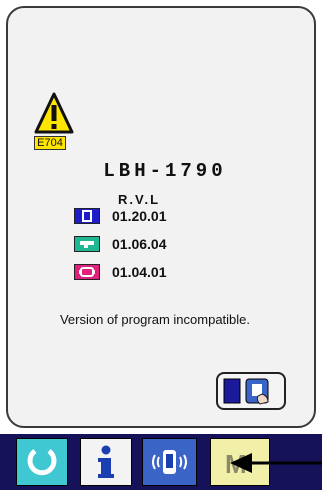 This screenshot has width=322, height=490. Describe the element at coordinates (139, 272) in the screenshot. I see `version-value: 01.04.01` at that location.